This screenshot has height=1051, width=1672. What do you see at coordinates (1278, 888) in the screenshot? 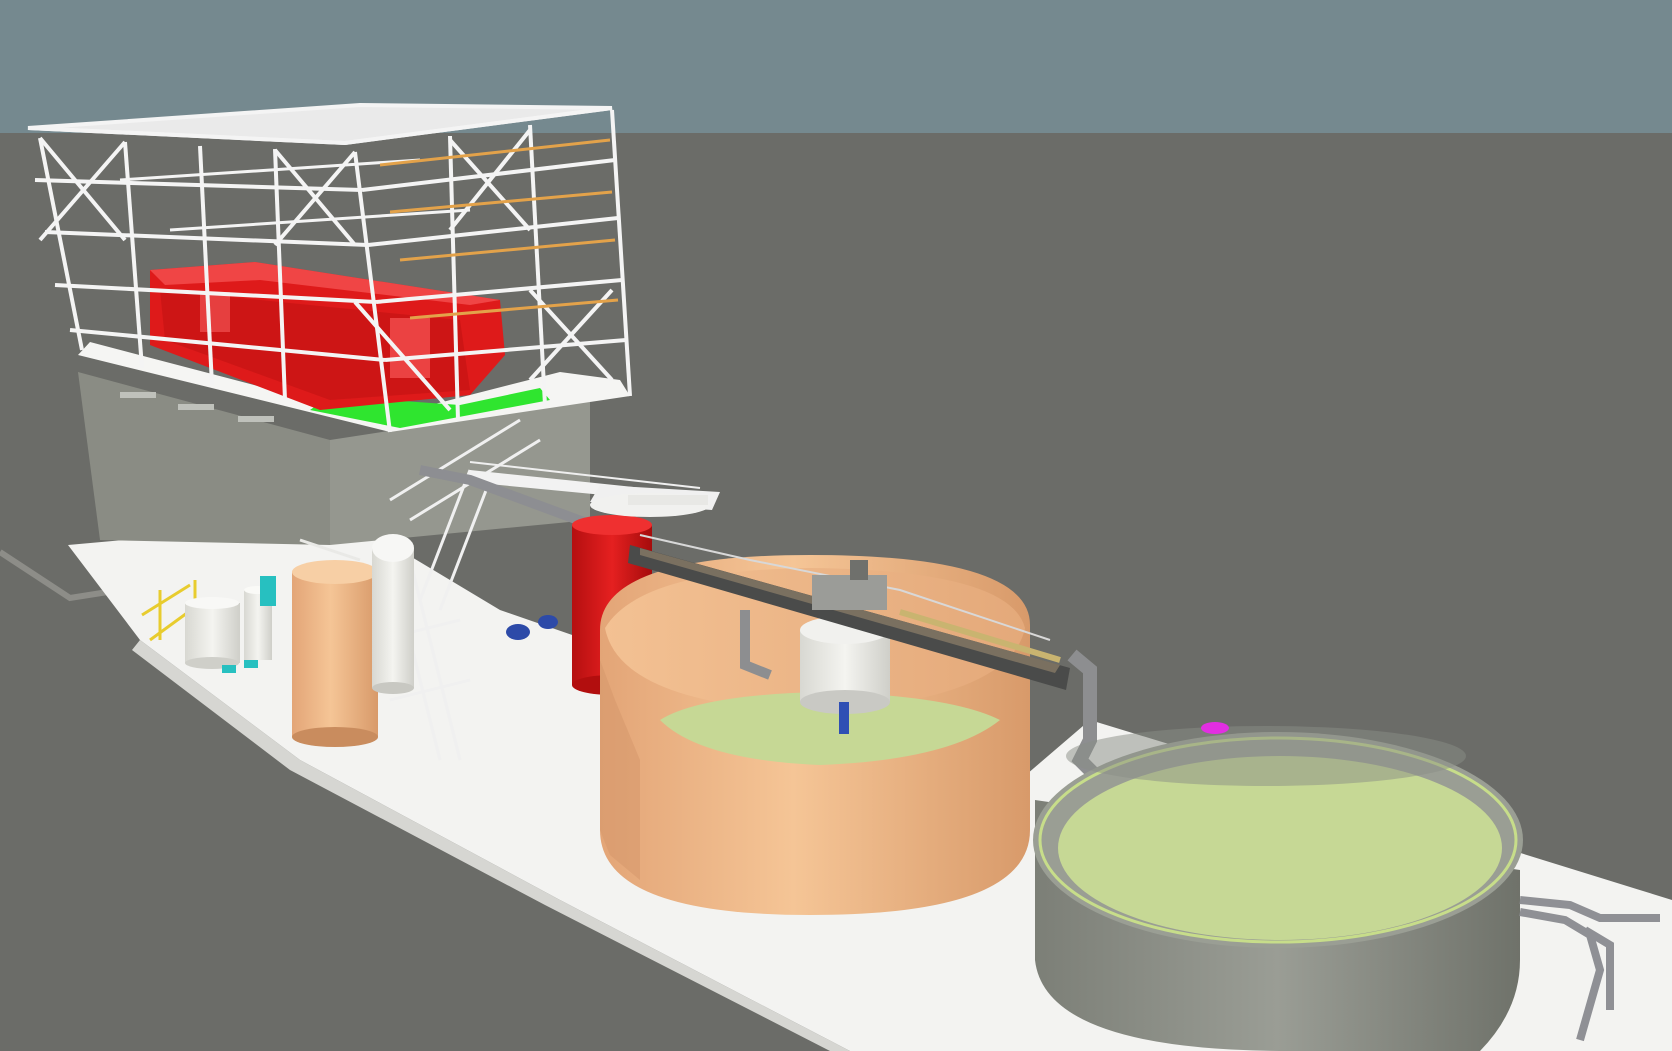
I see `concrete-thickener-tank` at bounding box center [1278, 888].